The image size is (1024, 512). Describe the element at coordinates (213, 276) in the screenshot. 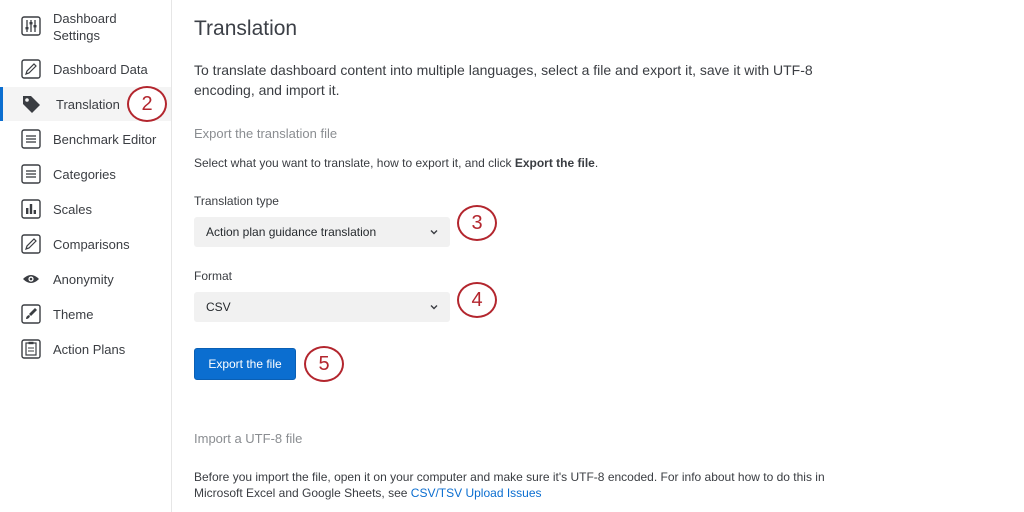

I see `format-label: Format` at that location.